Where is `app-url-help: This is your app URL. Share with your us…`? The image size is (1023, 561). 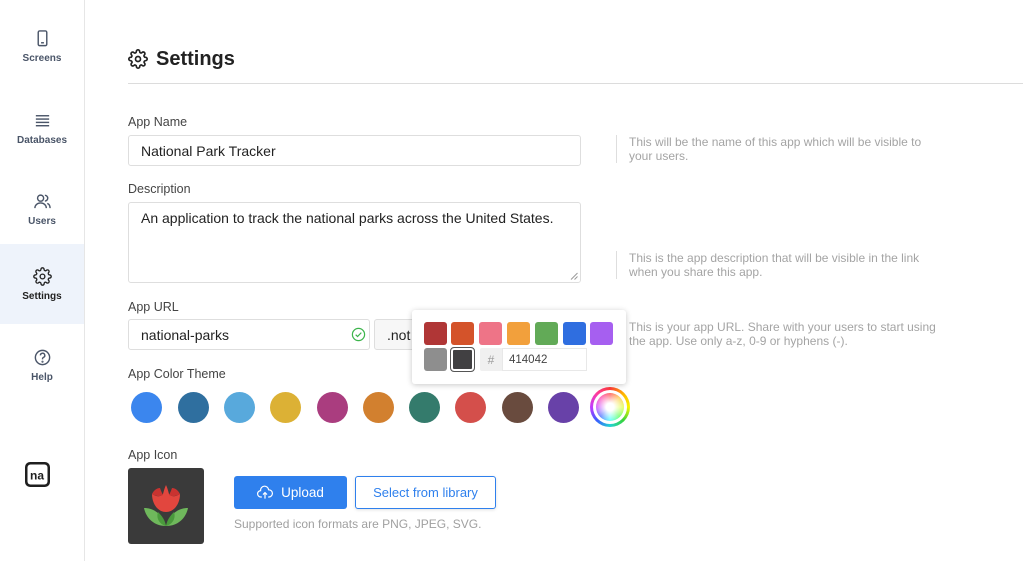 app-url-help: This is your app URL. Share with your us… is located at coordinates (776, 334).